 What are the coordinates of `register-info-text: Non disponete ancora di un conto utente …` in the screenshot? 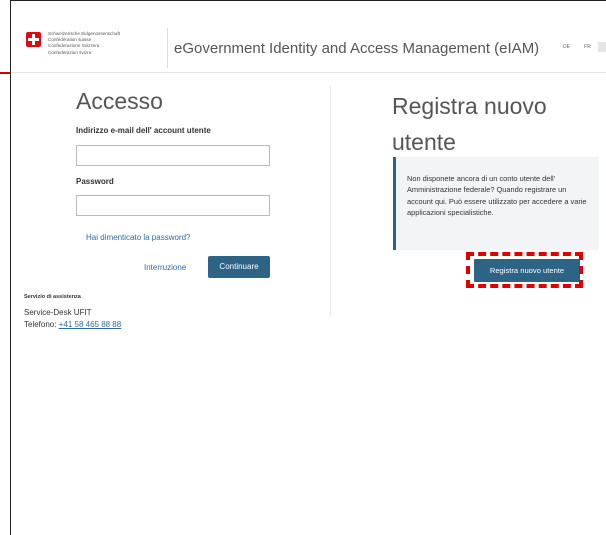 It's located at (497, 196).